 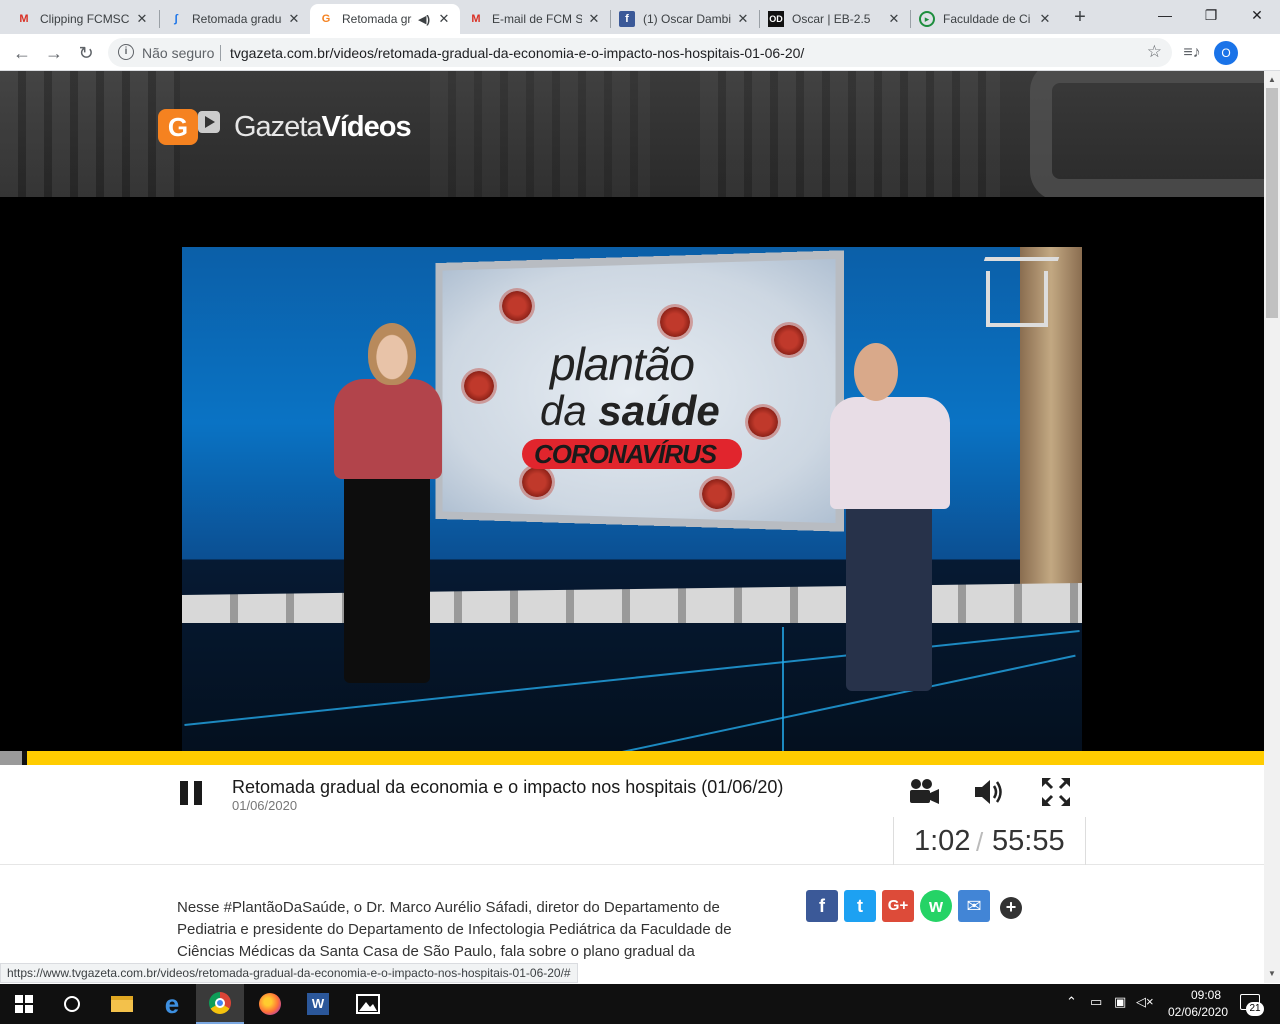 I want to click on tab-clipping: M Clipping FCMSC ✕, so click(x=83, y=19).